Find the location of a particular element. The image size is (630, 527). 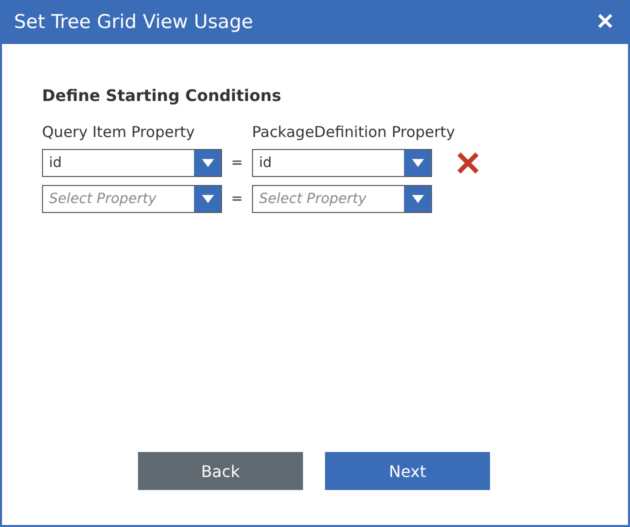

next-button: Next is located at coordinates (407, 471).